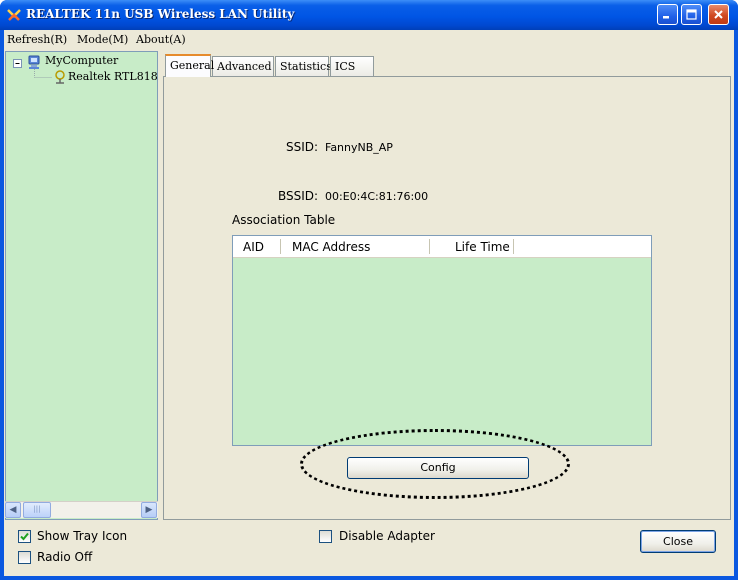  Describe the element at coordinates (37, 510) in the screenshot. I see `scroll-thumb: |||` at that location.